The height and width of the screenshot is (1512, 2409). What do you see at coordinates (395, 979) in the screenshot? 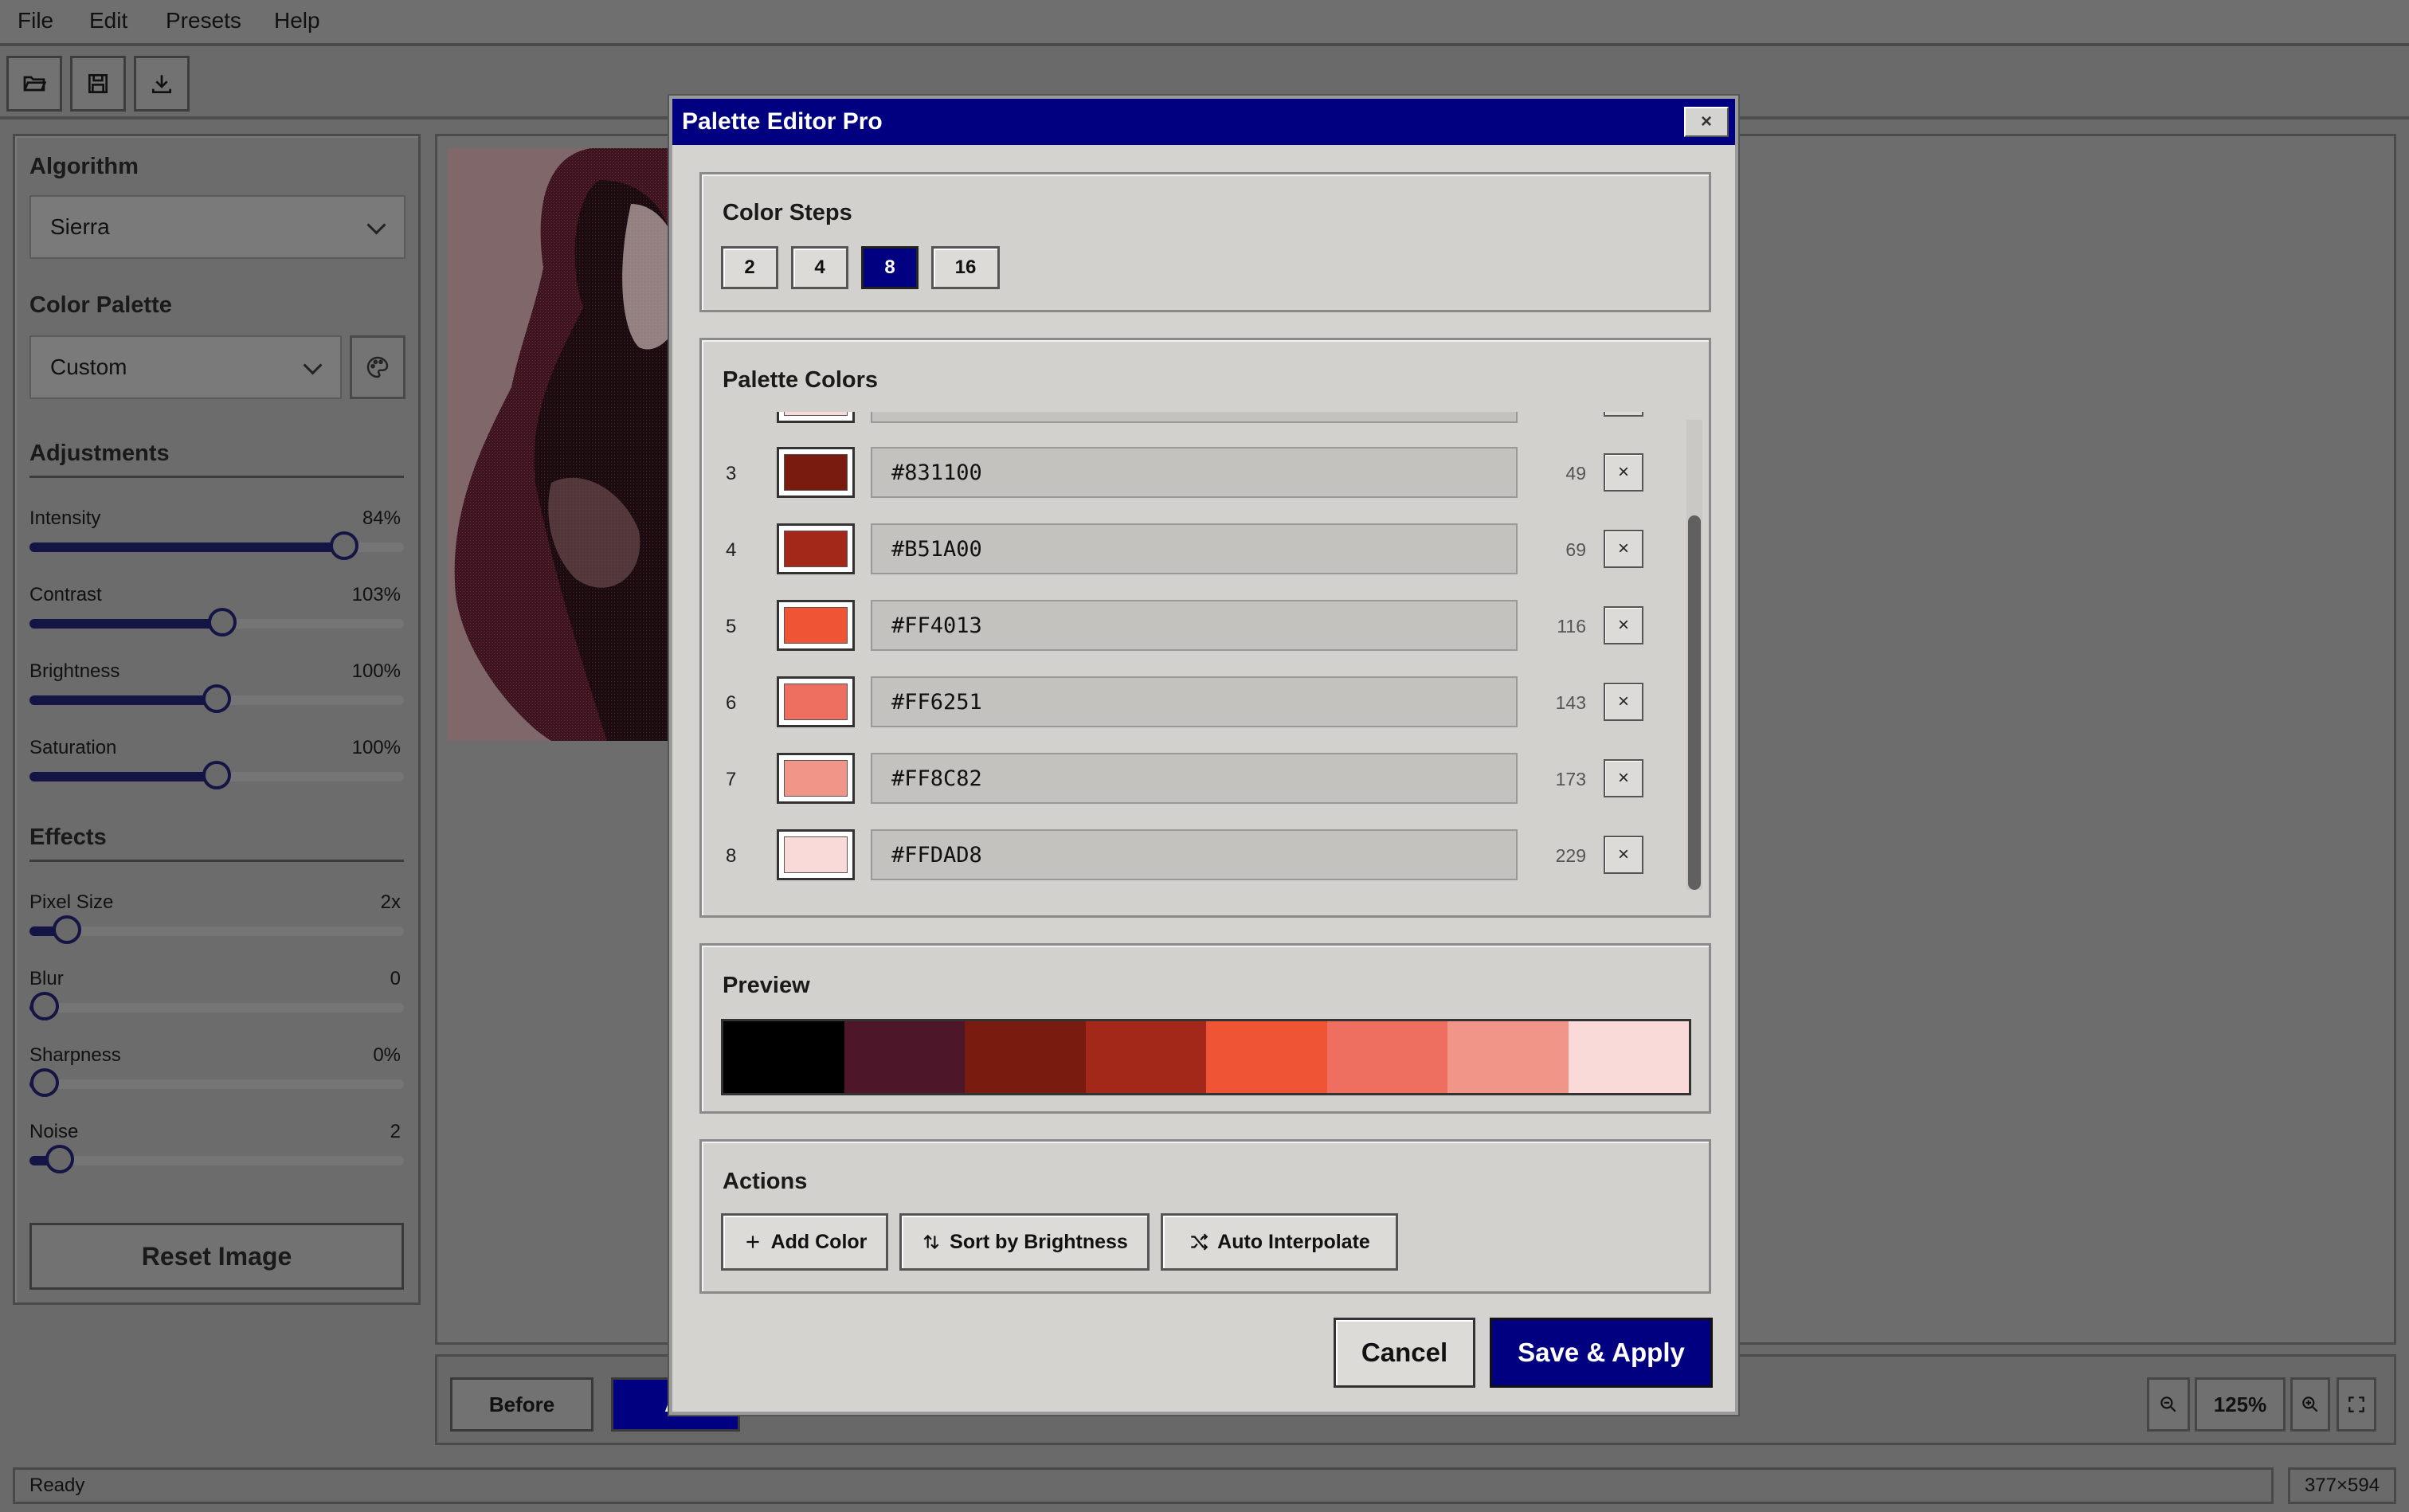
I see `blur-value: 0` at bounding box center [395, 979].